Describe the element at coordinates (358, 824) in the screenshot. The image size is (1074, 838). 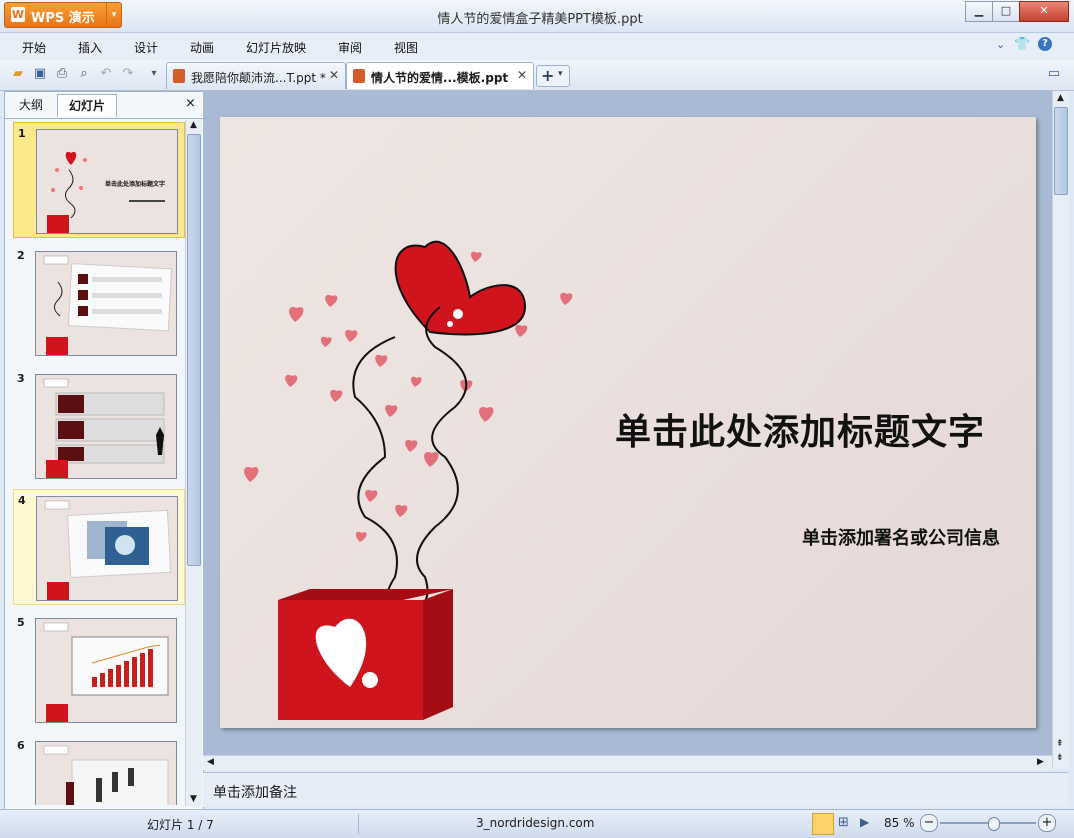
I see `status-divider` at that location.